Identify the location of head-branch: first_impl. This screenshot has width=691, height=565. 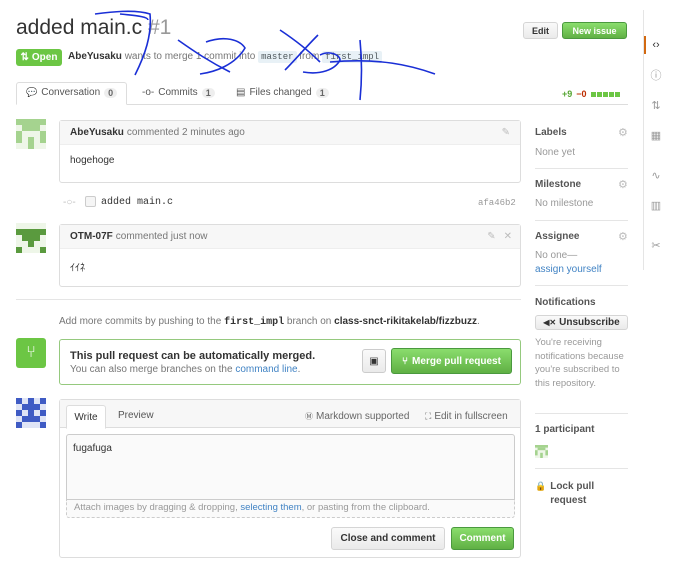
(352, 57).